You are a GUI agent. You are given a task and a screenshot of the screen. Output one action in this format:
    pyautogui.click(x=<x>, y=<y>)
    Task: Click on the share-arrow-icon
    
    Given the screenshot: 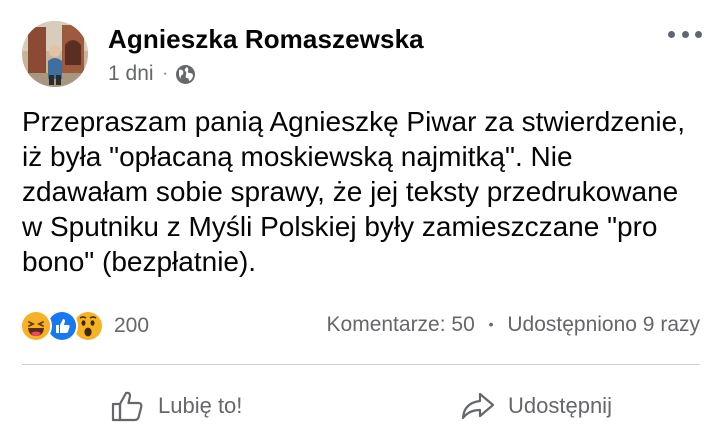 What is the action you would take?
    pyautogui.click(x=478, y=406)
    